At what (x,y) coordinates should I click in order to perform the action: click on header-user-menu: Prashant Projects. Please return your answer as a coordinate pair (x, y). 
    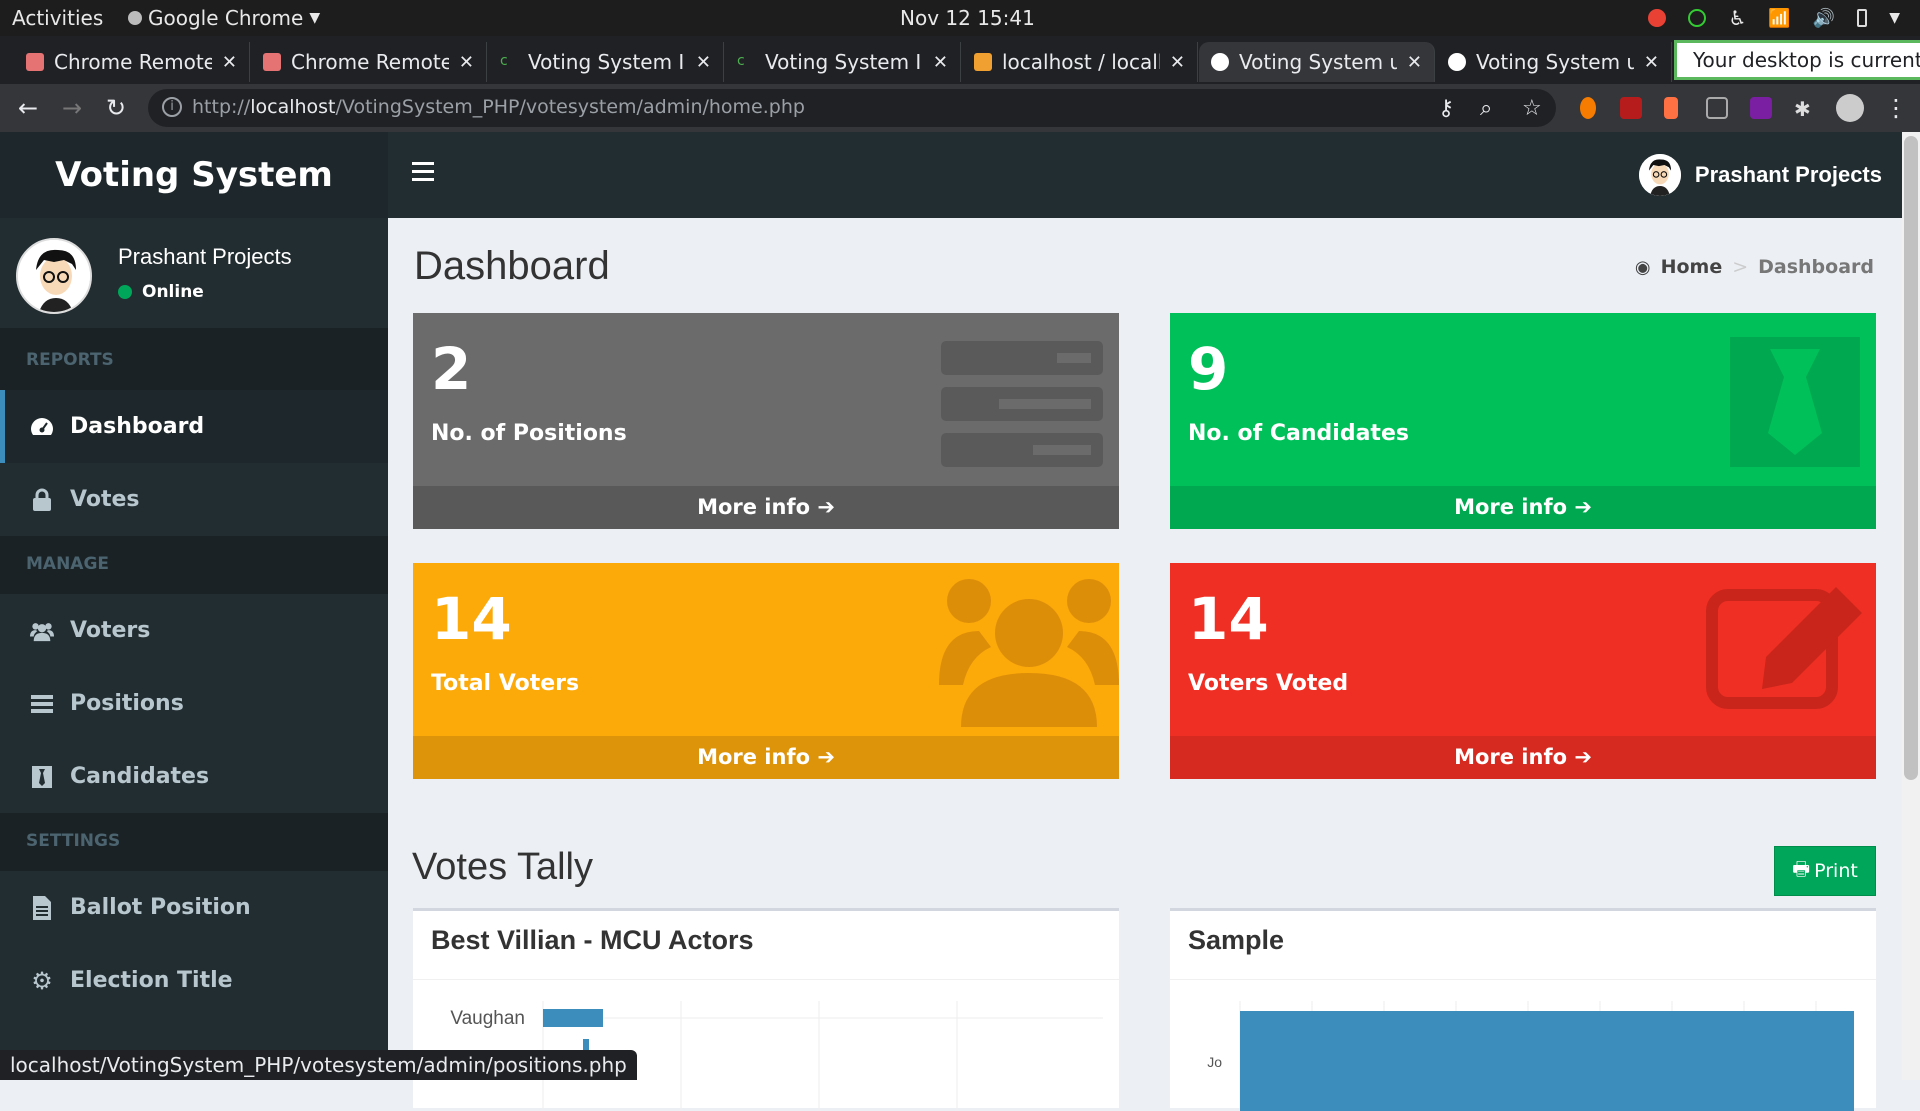
    Looking at the image, I should click on (1760, 175).